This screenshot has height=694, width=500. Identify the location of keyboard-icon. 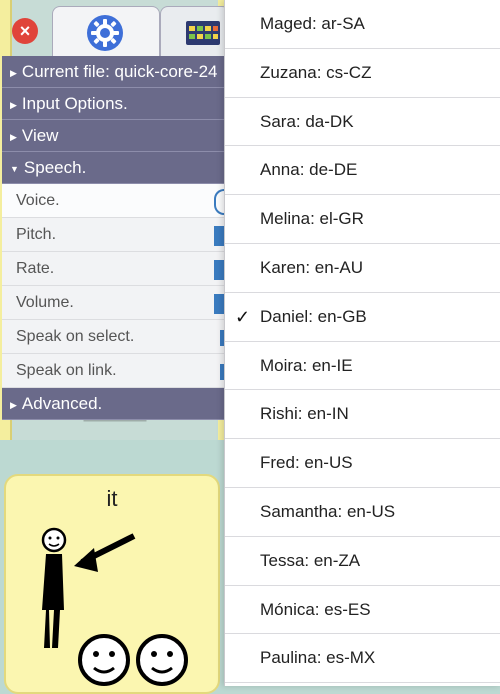
(203, 33).